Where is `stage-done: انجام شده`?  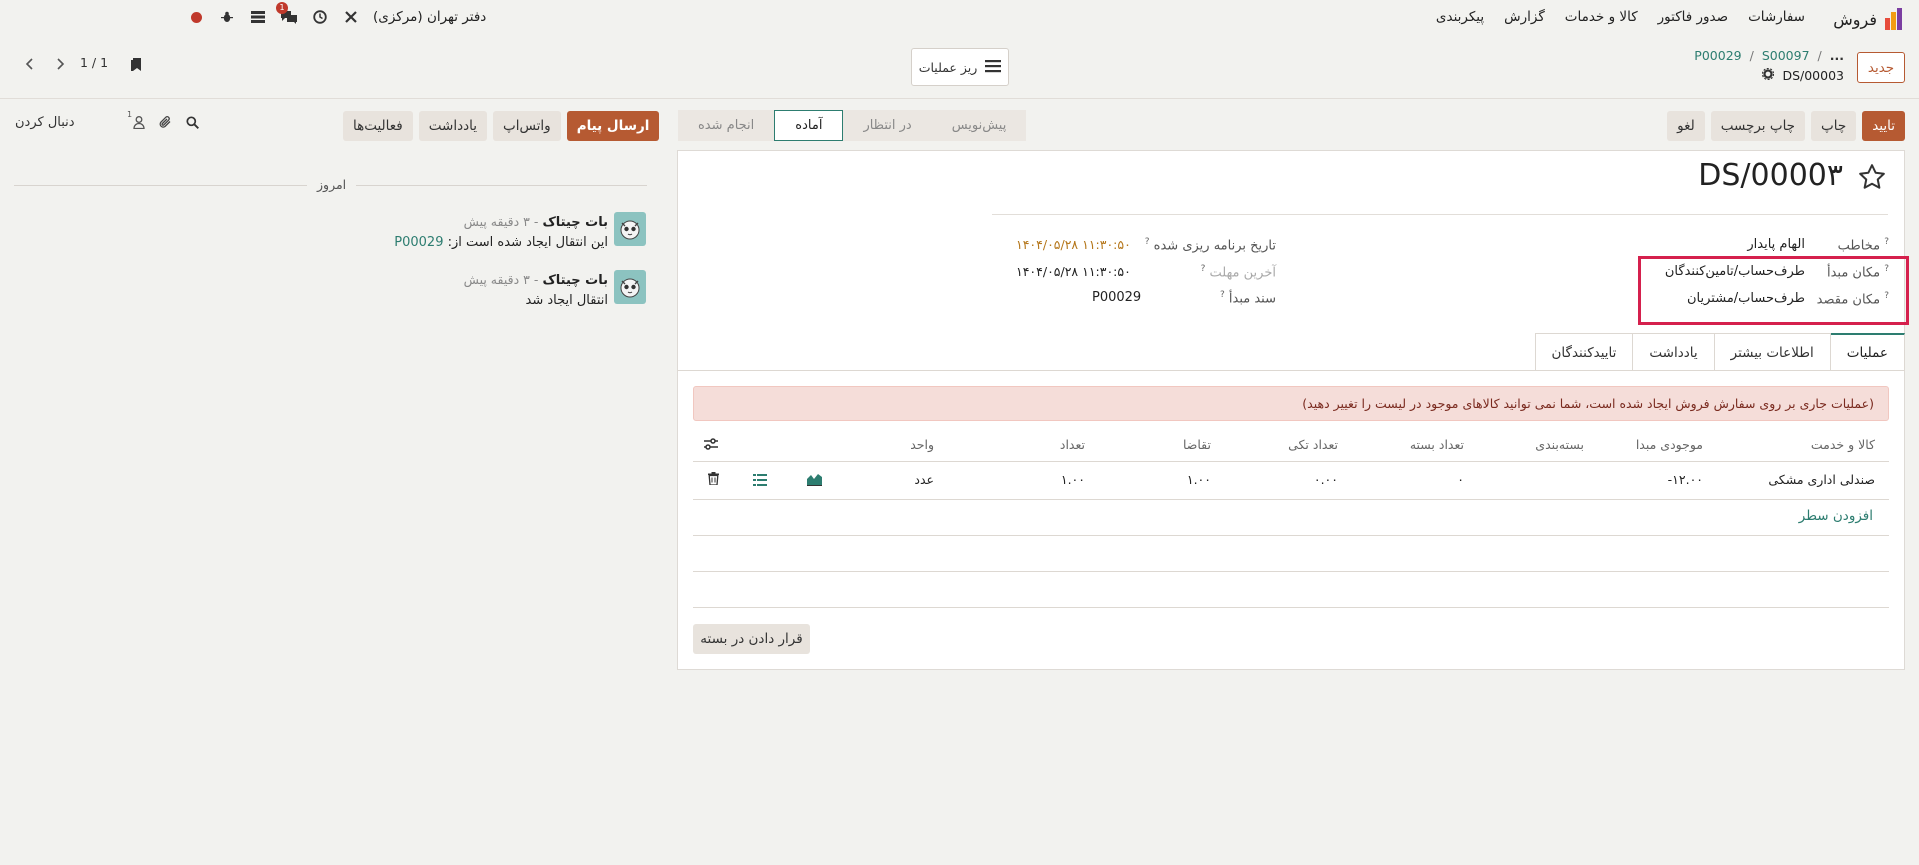 stage-done: انجام شده is located at coordinates (726, 125).